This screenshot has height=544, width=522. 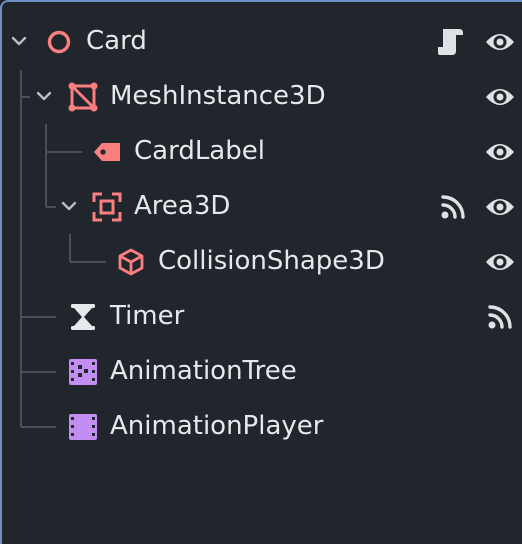 I want to click on tree-item-animationplayer: AnimationPlayer, so click(x=262, y=426).